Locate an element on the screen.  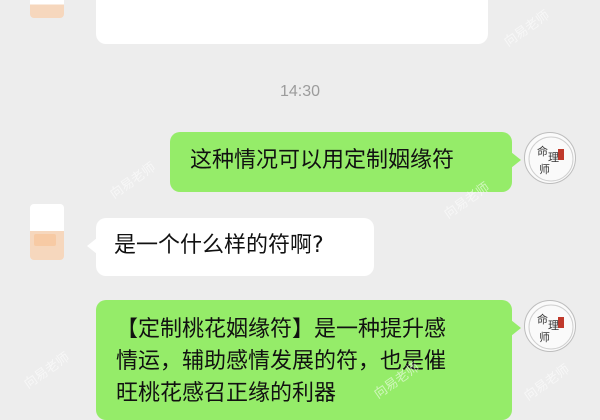
sent-message-text: 这种情况可以用定制姻缘符 is located at coordinates (322, 160).